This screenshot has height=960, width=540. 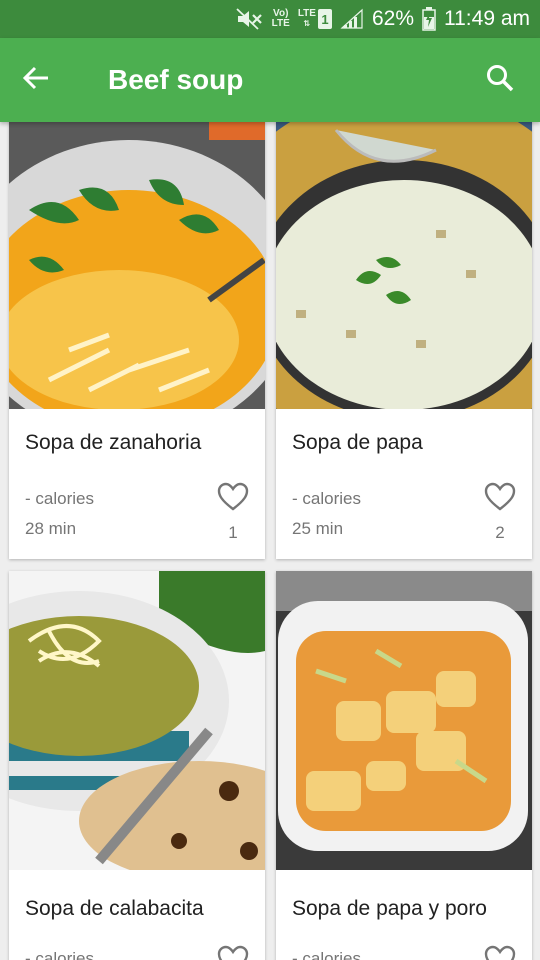 What do you see at coordinates (324, 19) in the screenshot?
I see `sim-indicator: 1` at bounding box center [324, 19].